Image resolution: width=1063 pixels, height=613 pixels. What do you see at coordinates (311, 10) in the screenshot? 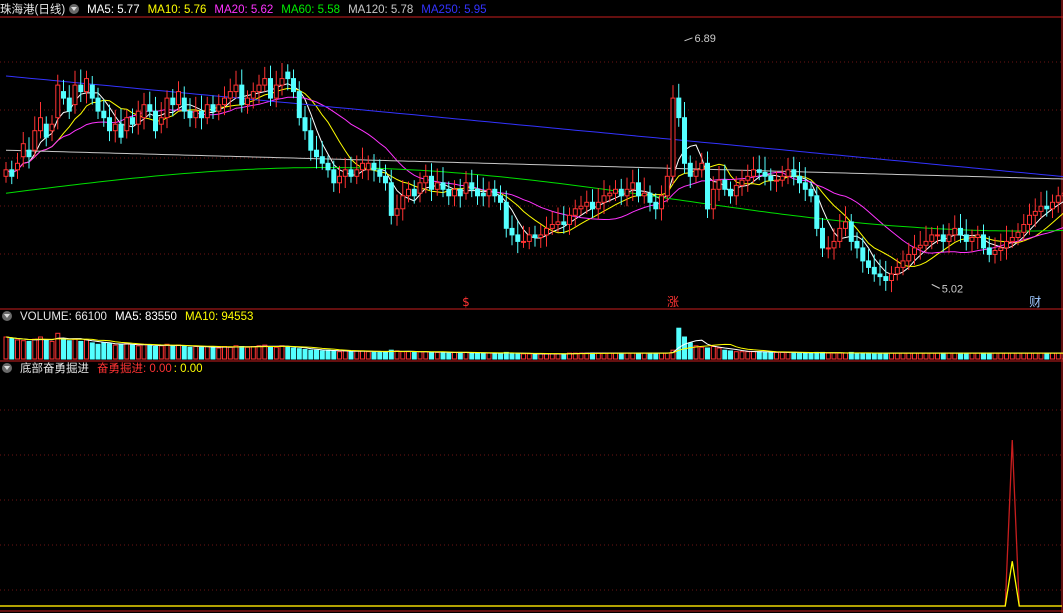
I see `ma60-label: MA60: 5.58` at bounding box center [311, 10].